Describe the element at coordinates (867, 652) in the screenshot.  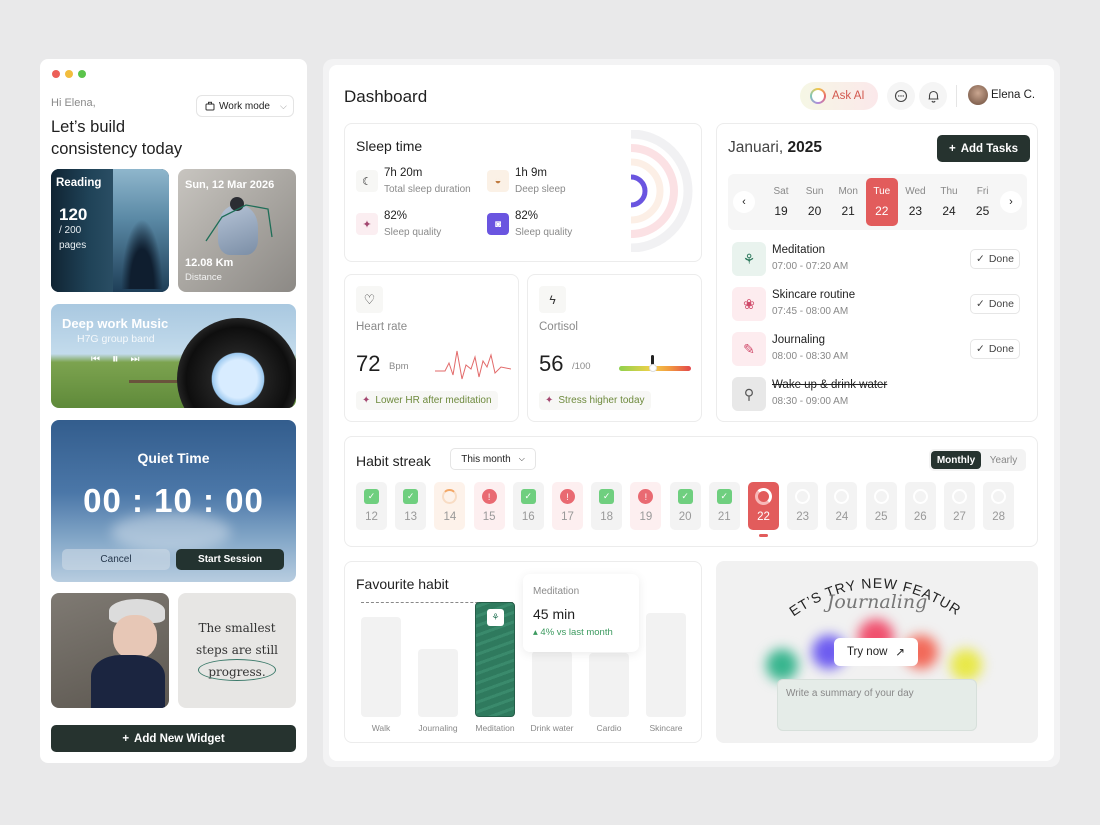
I see `try-now-label: Try now` at that location.